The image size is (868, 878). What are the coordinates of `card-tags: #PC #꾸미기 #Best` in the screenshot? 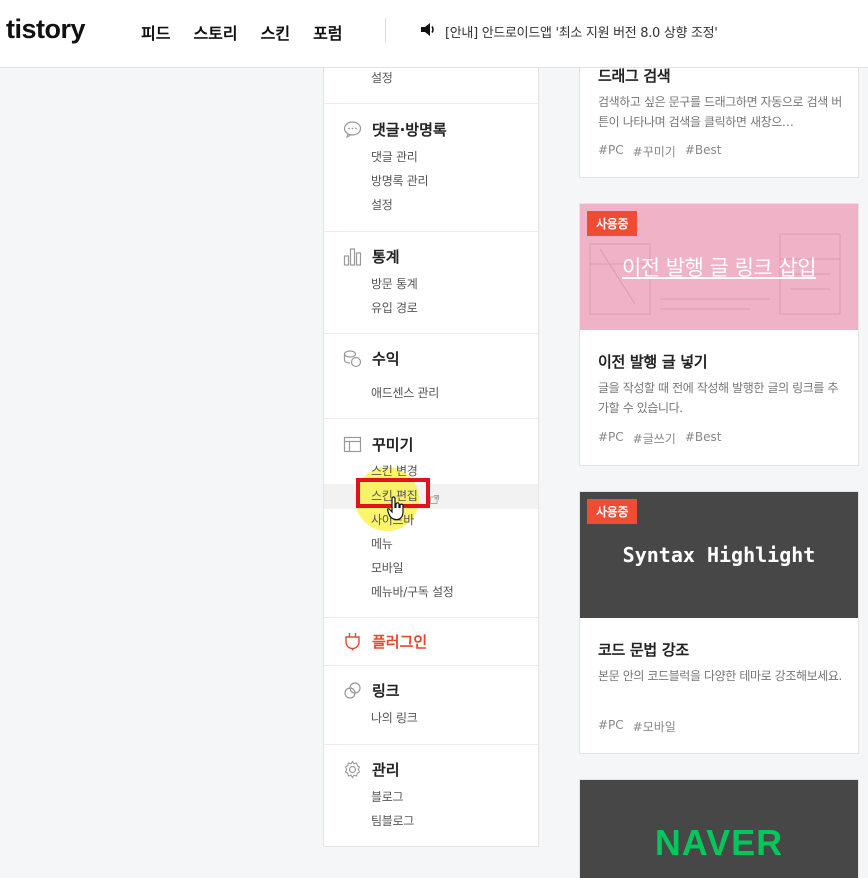 It's located at (660, 151).